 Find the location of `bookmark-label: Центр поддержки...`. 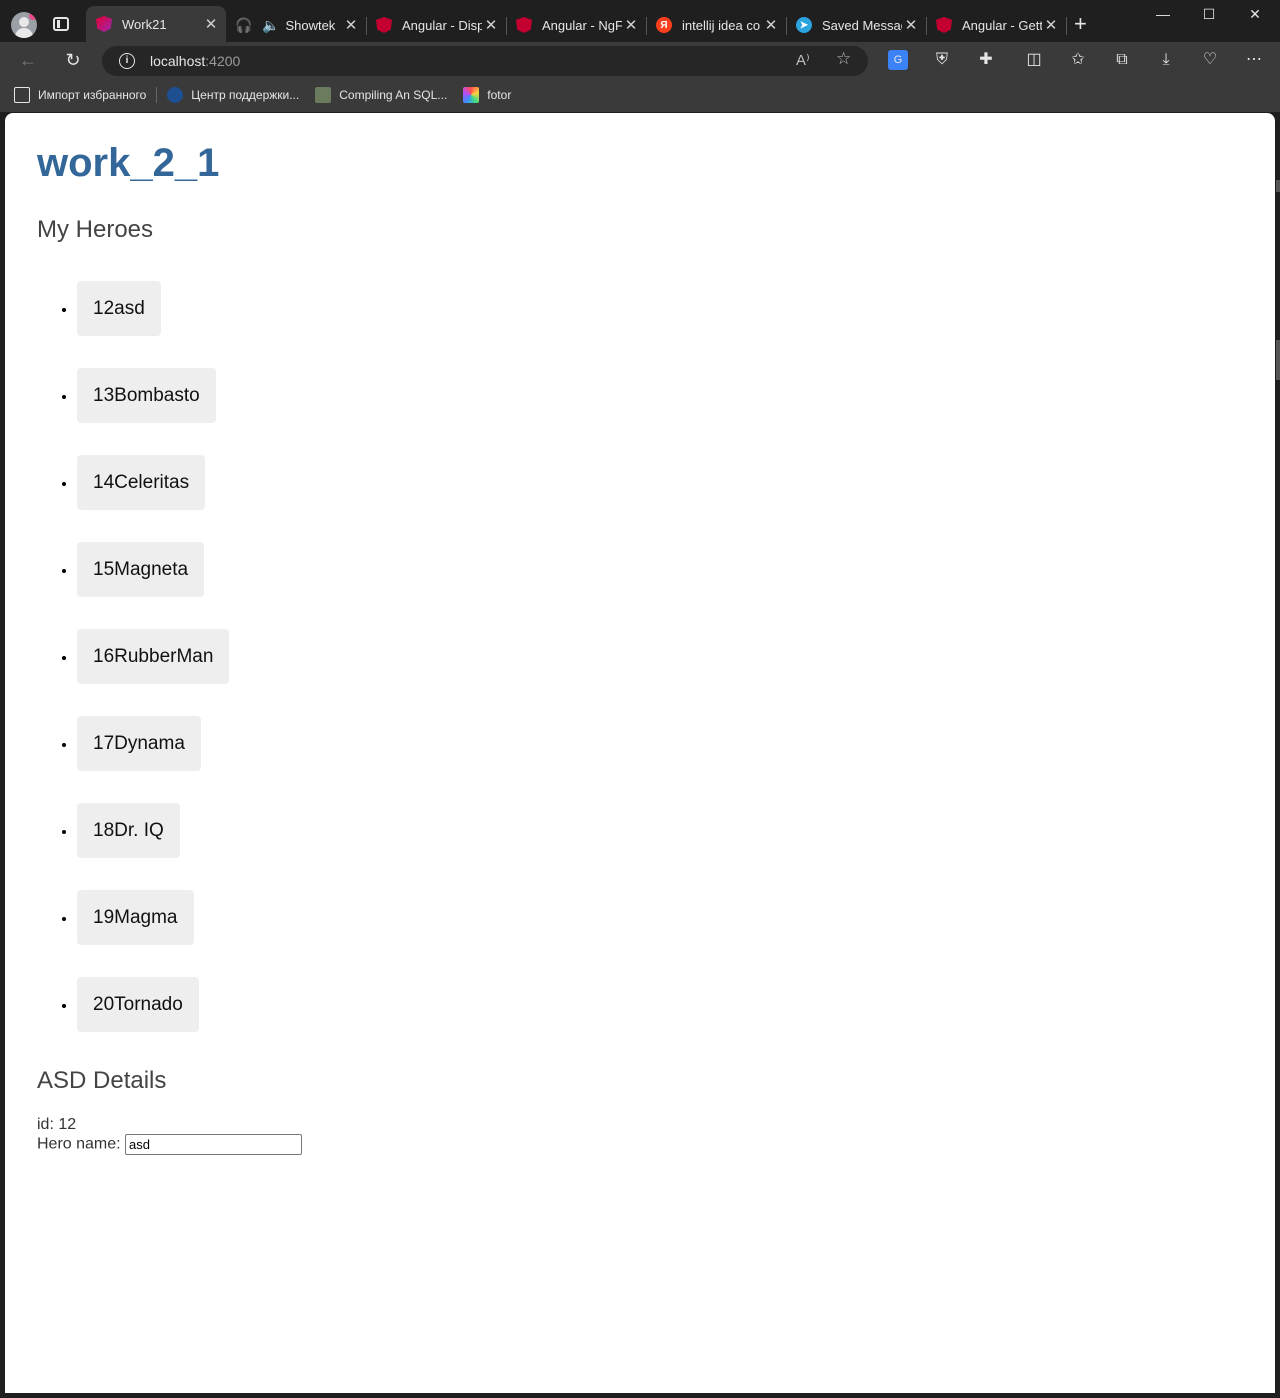

bookmark-label: Центр поддержки... is located at coordinates (245, 95).